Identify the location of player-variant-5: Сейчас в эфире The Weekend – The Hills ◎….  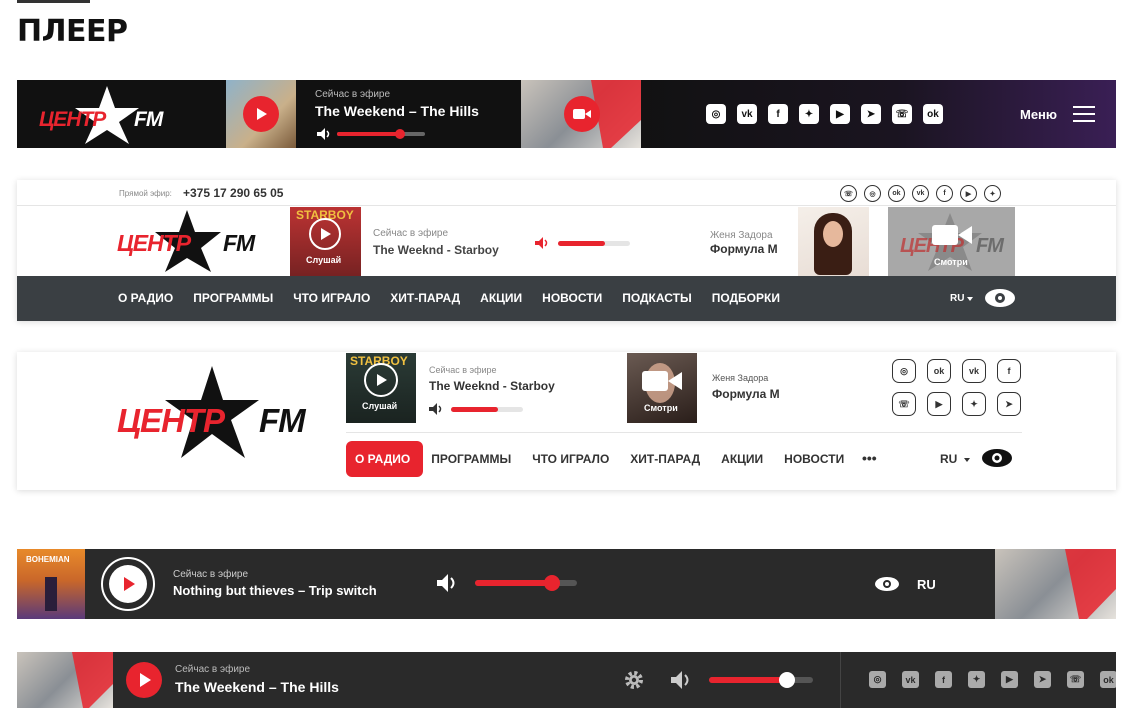
(566, 680).